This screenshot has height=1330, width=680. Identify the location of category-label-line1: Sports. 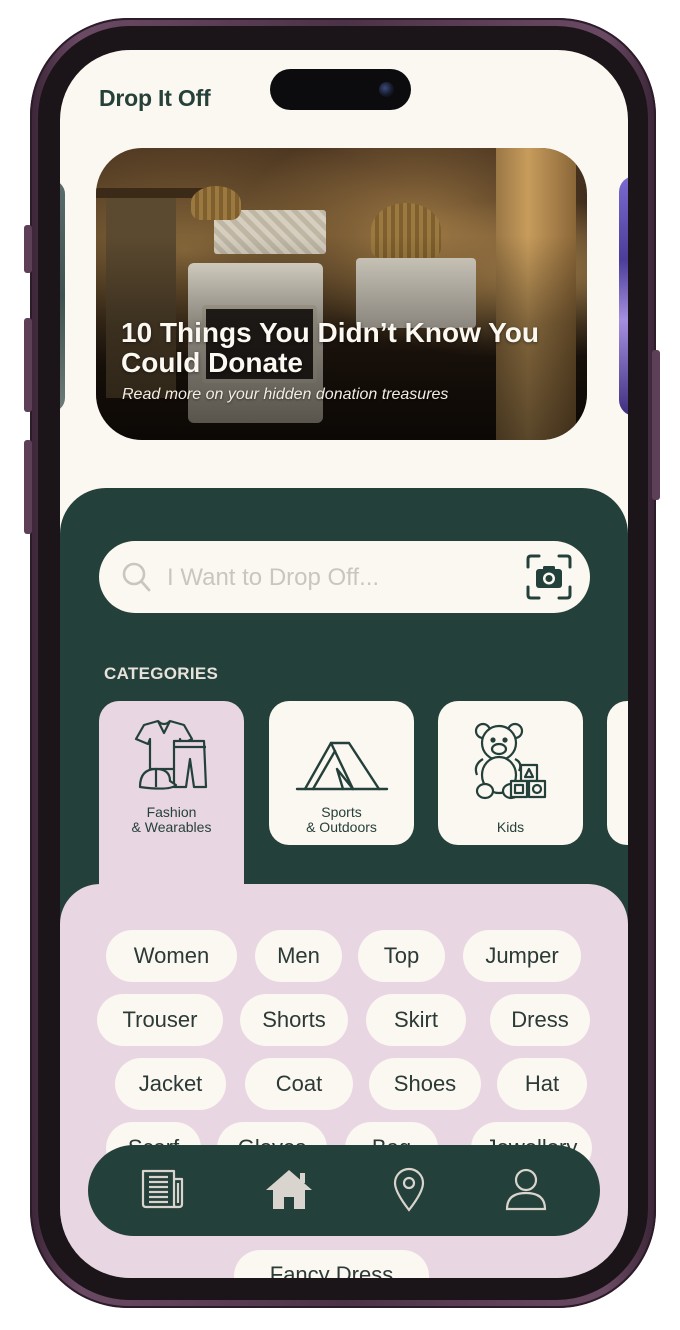
(341, 812).